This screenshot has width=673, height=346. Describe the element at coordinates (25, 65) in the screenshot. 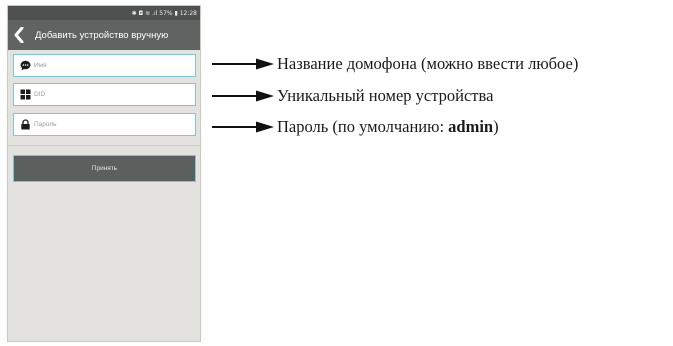

I see `chat-bubble-icon` at that location.